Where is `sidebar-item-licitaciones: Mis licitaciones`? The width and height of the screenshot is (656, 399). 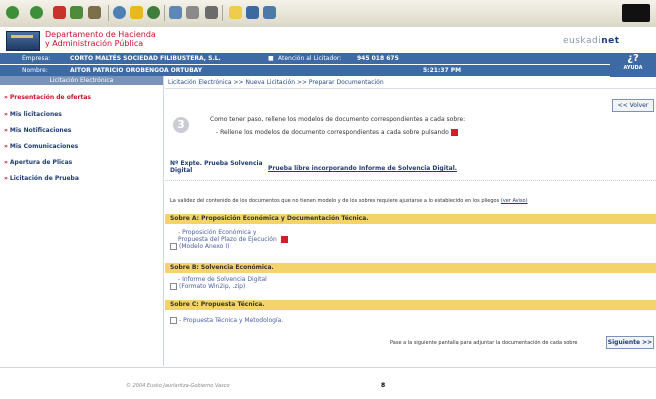 sidebar-item-licitaciones: Mis licitaciones is located at coordinates (33, 114).